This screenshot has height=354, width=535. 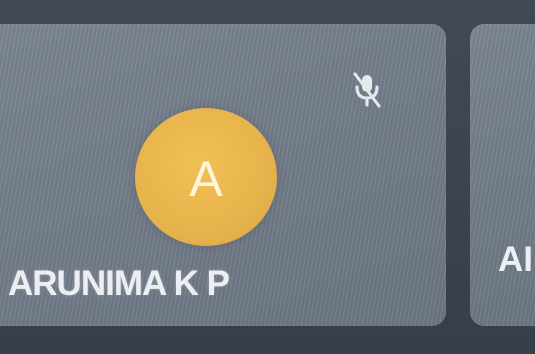 What do you see at coordinates (502, 175) in the screenshot?
I see `participant-tile-partial: AI` at bounding box center [502, 175].